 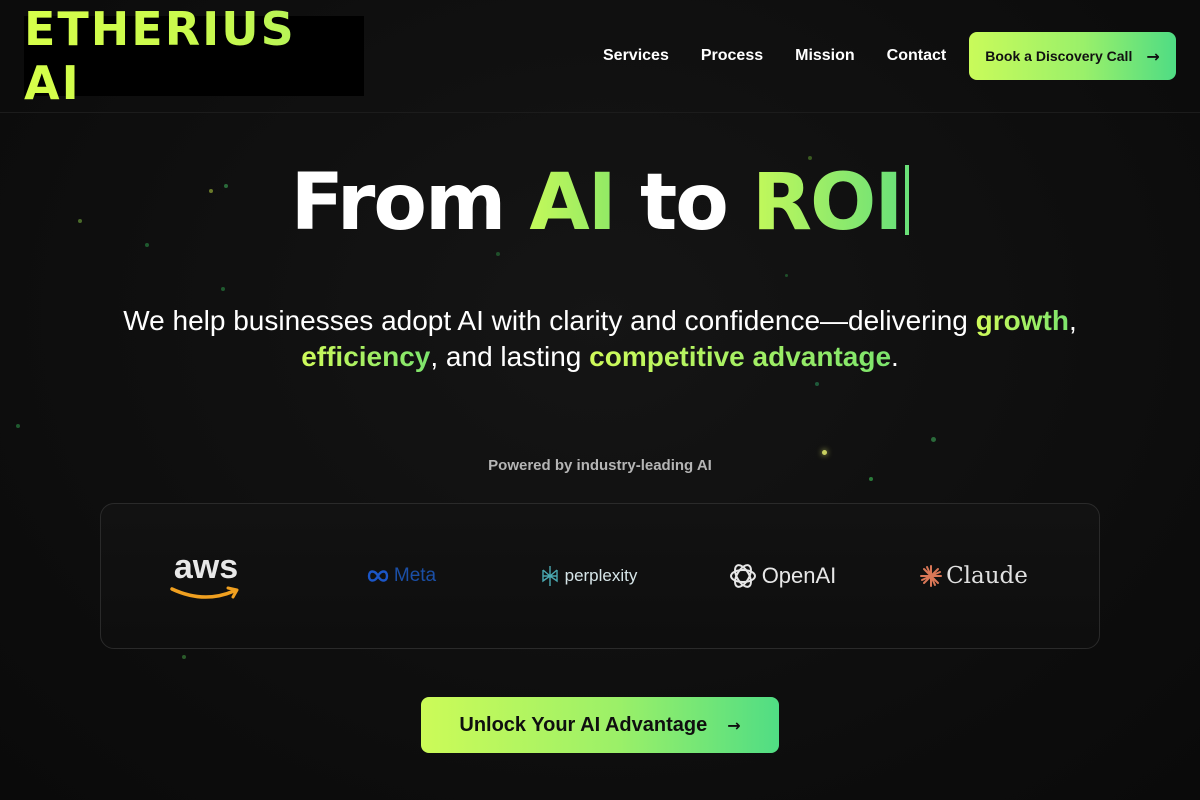 I want to click on book-discovery-call-label: Book a Discovery Call, so click(x=1059, y=56).